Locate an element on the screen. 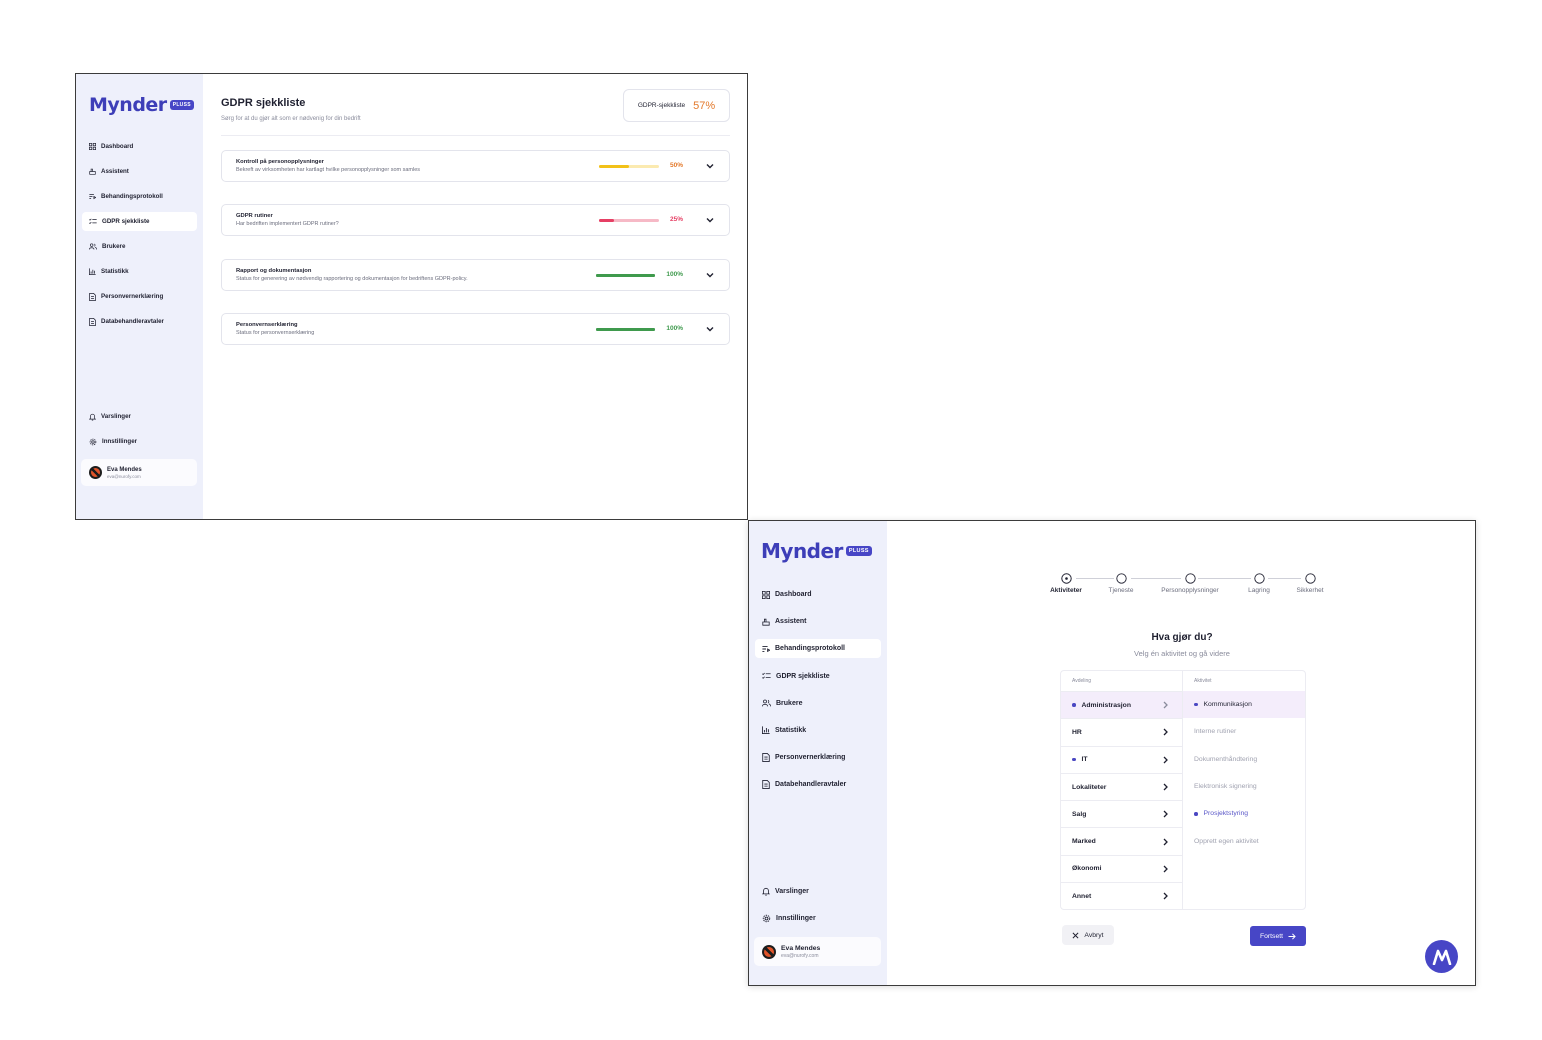 The width and height of the screenshot is (1542, 1040). activity-row: Dokumenthåndtering is located at coordinates (1244, 759).